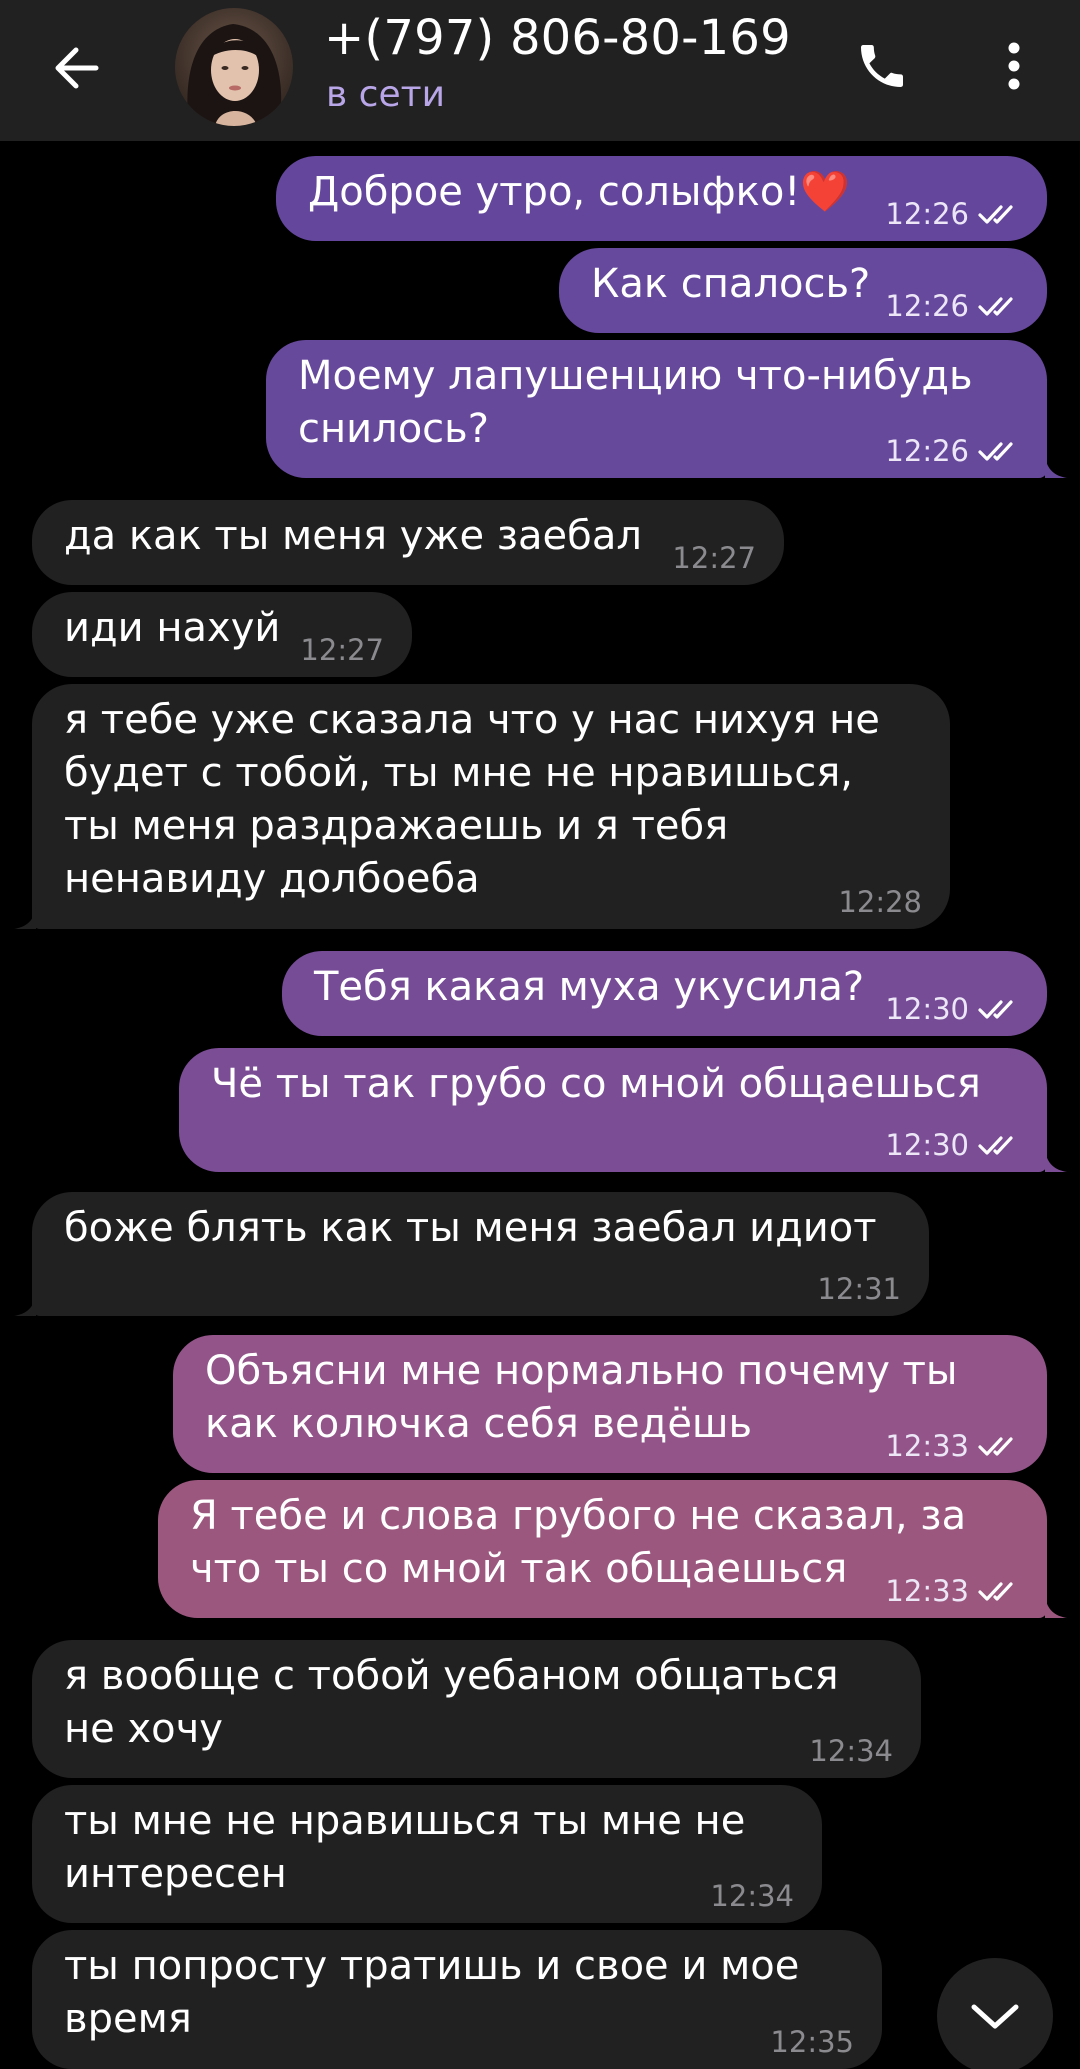 Image resolution: width=1080 pixels, height=2069 pixels. What do you see at coordinates (438, 1992) in the screenshot?
I see `message-text: ты попросту тратишь и свое и мое время` at bounding box center [438, 1992].